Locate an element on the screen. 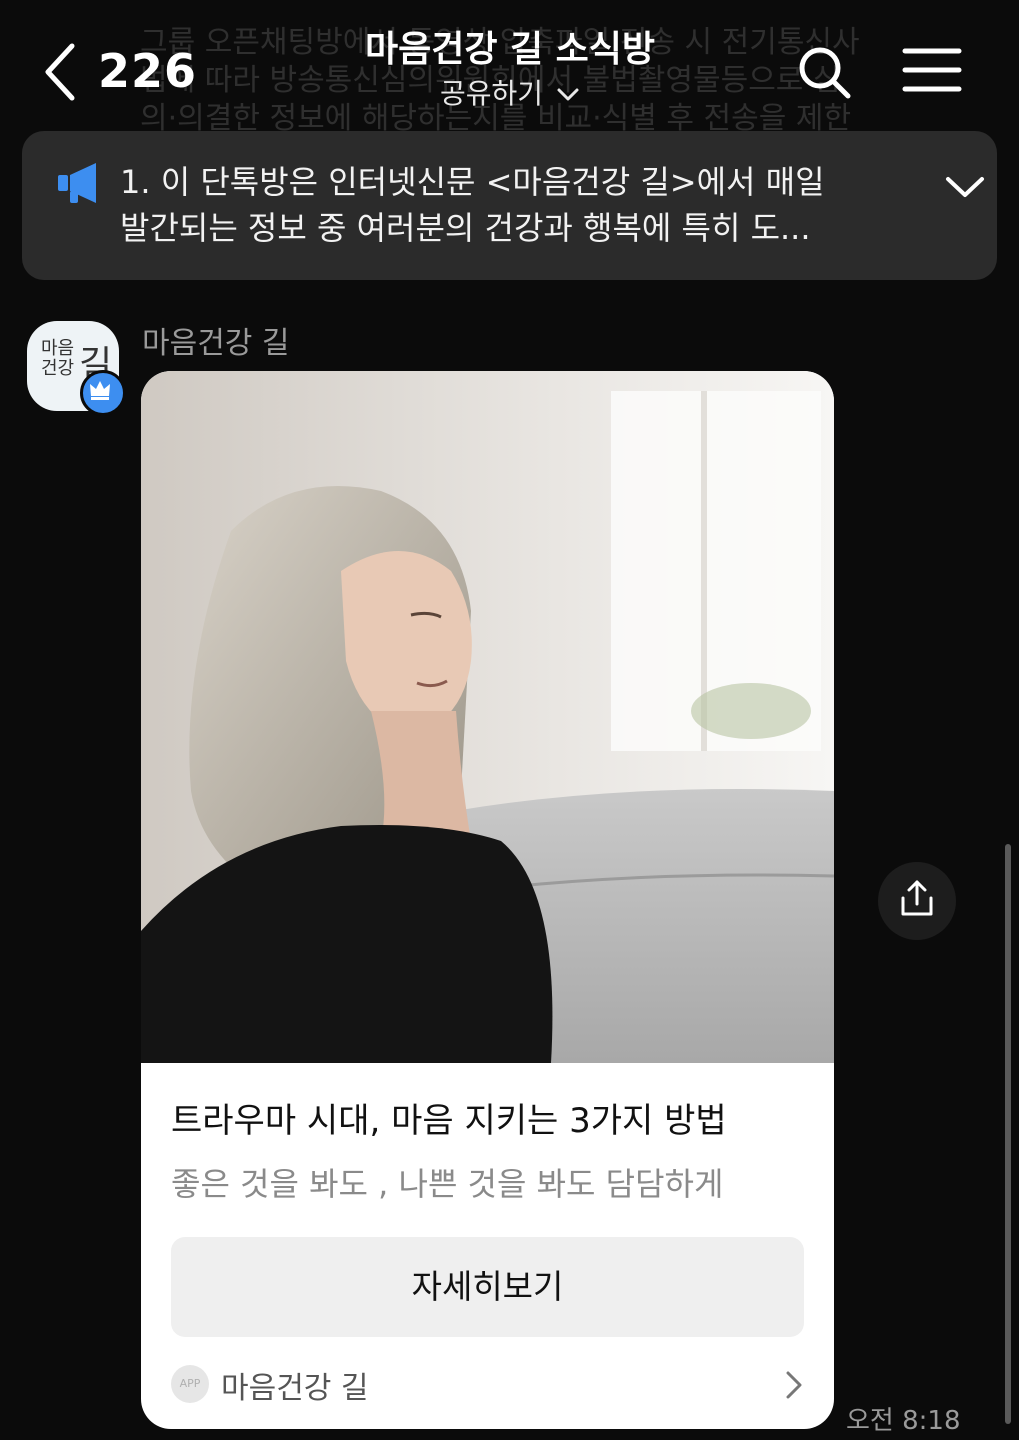 This screenshot has width=1019, height=1440. app-source-name: 마음건강 길 is located at coordinates (295, 1388).